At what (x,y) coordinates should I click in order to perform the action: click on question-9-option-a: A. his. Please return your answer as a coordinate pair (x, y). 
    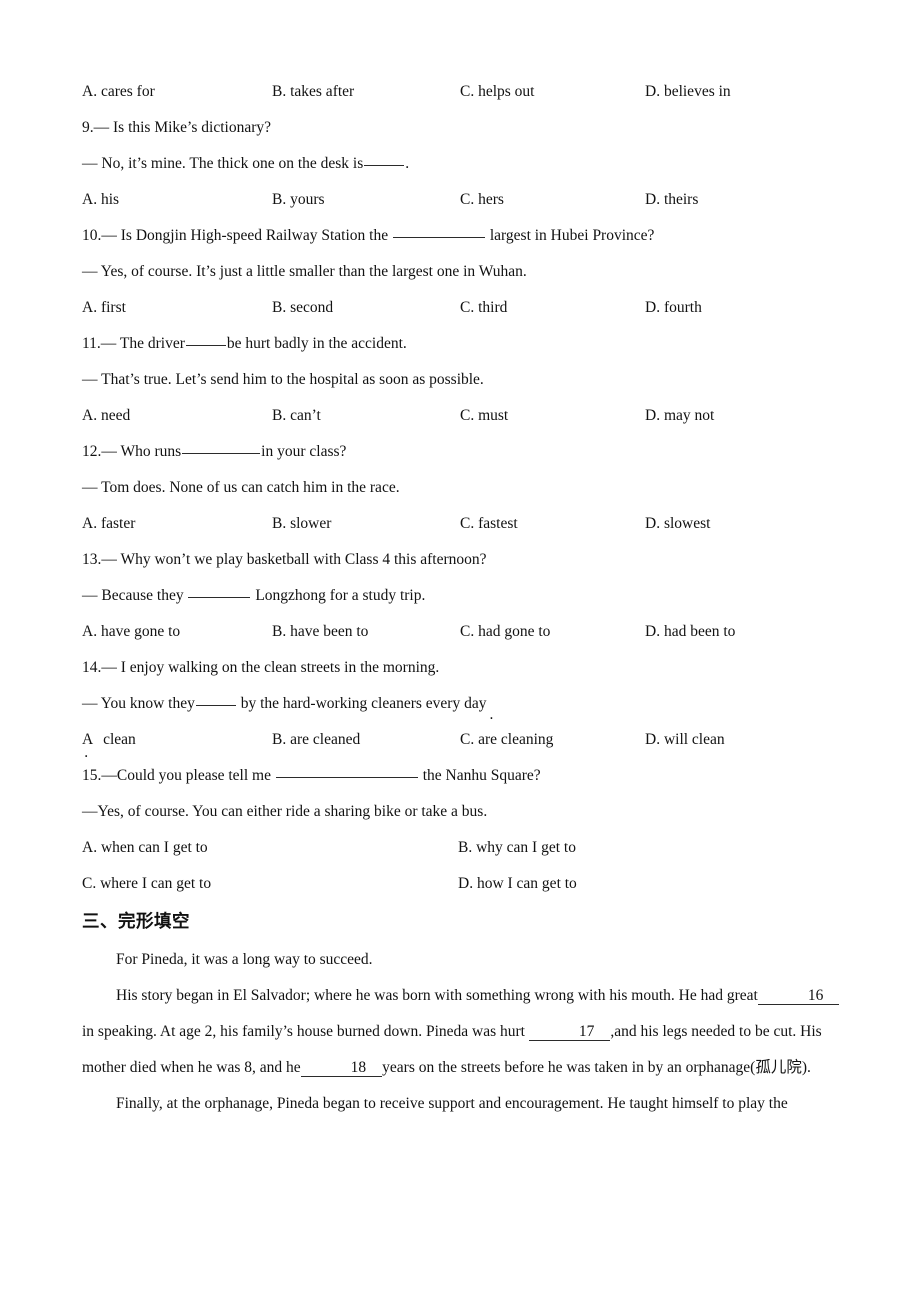
    Looking at the image, I should click on (100, 200).